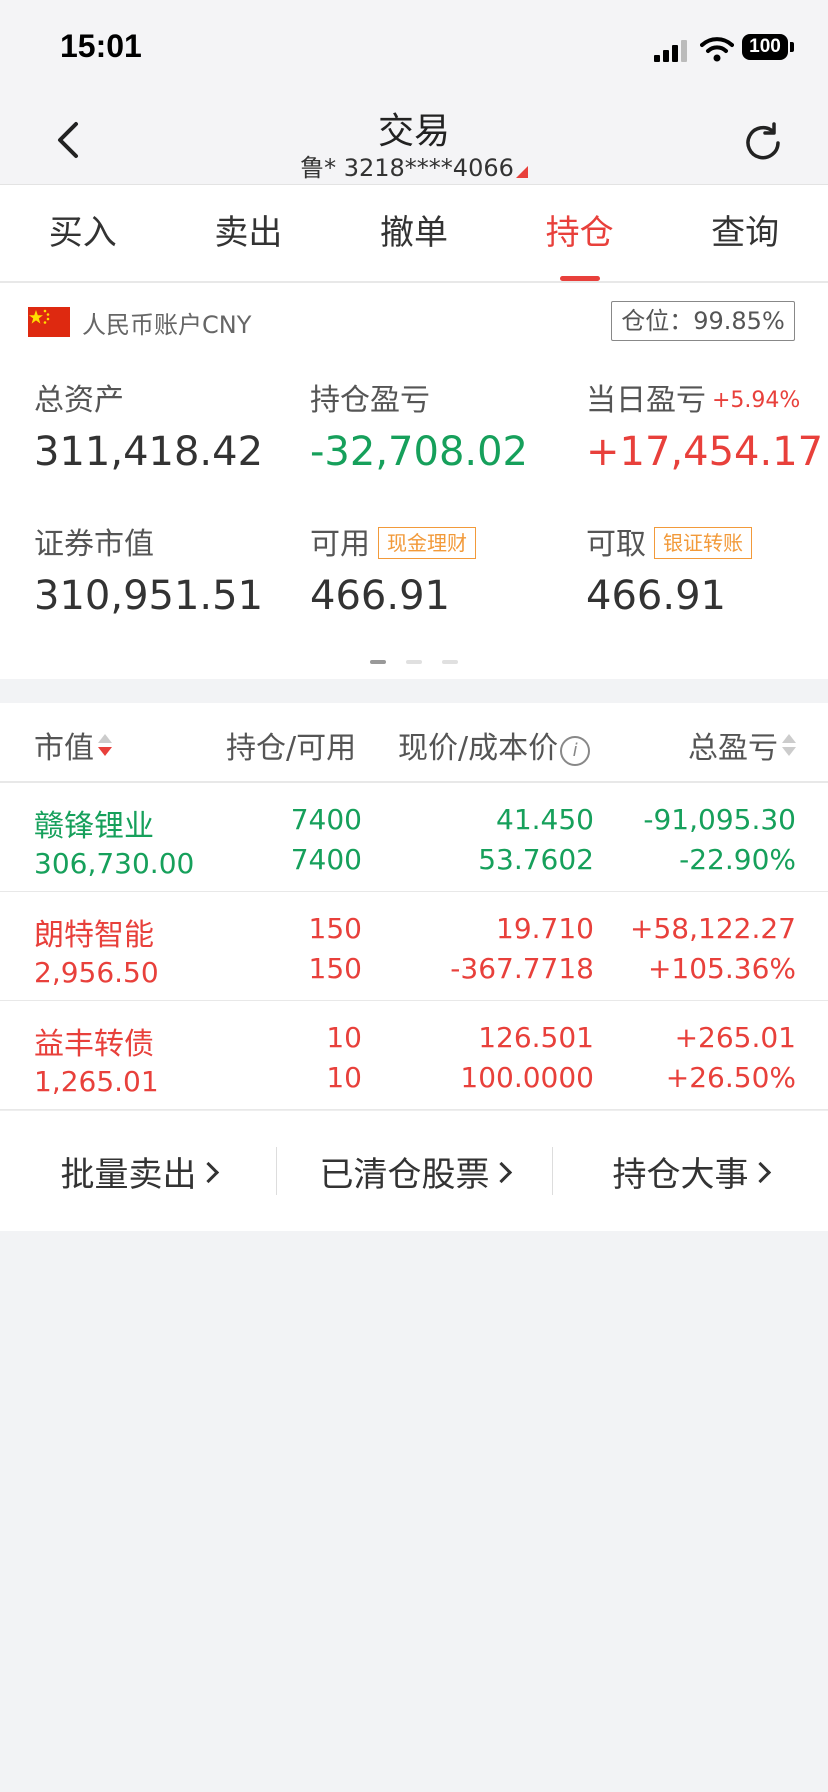  I want to click on current-price: 126.501, so click(536, 1037).